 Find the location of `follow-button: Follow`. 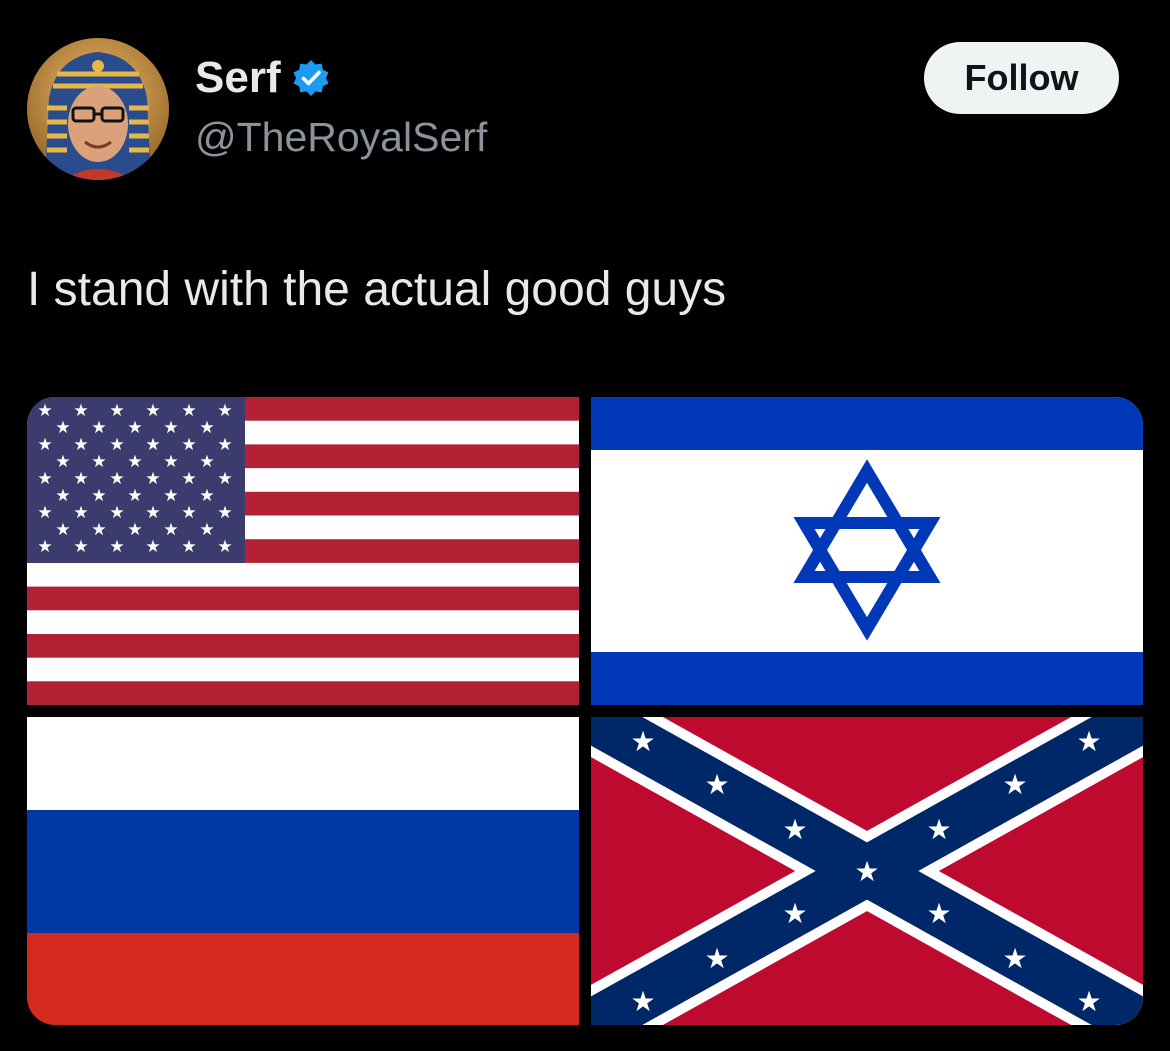

follow-button: Follow is located at coordinates (1021, 78).